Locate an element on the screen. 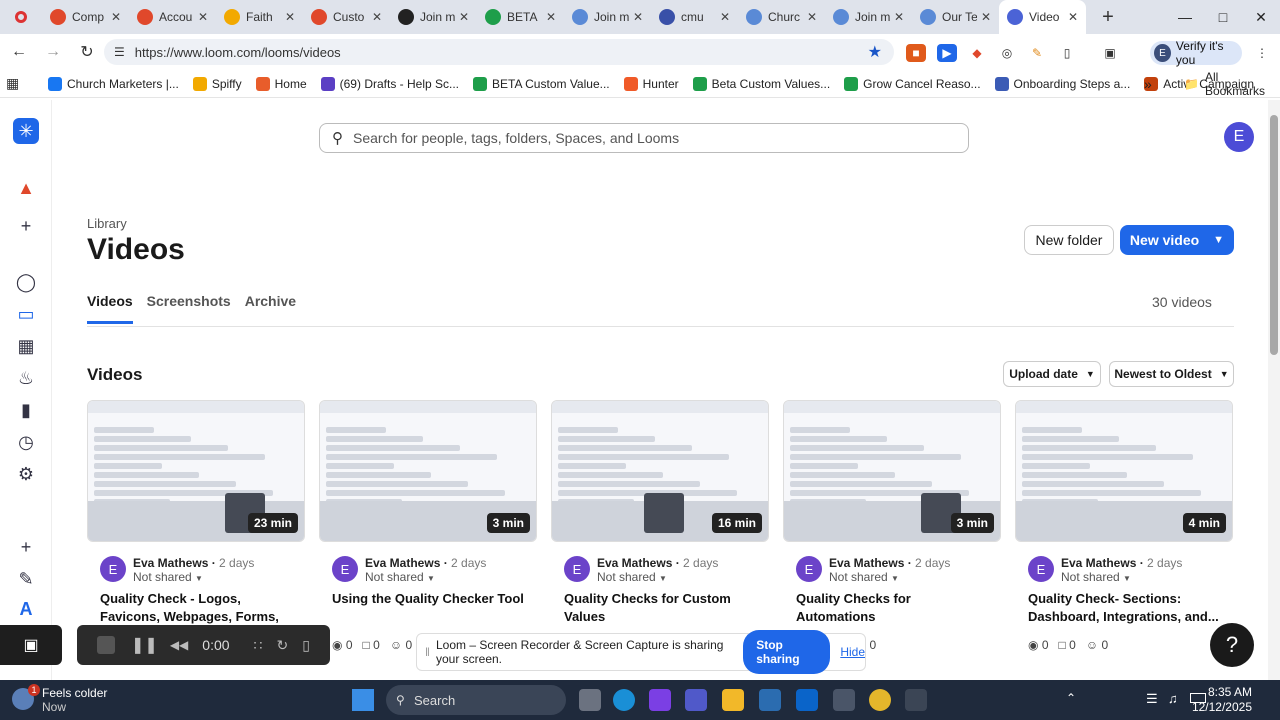  bookmark-item: Home is located at coordinates (281, 83).